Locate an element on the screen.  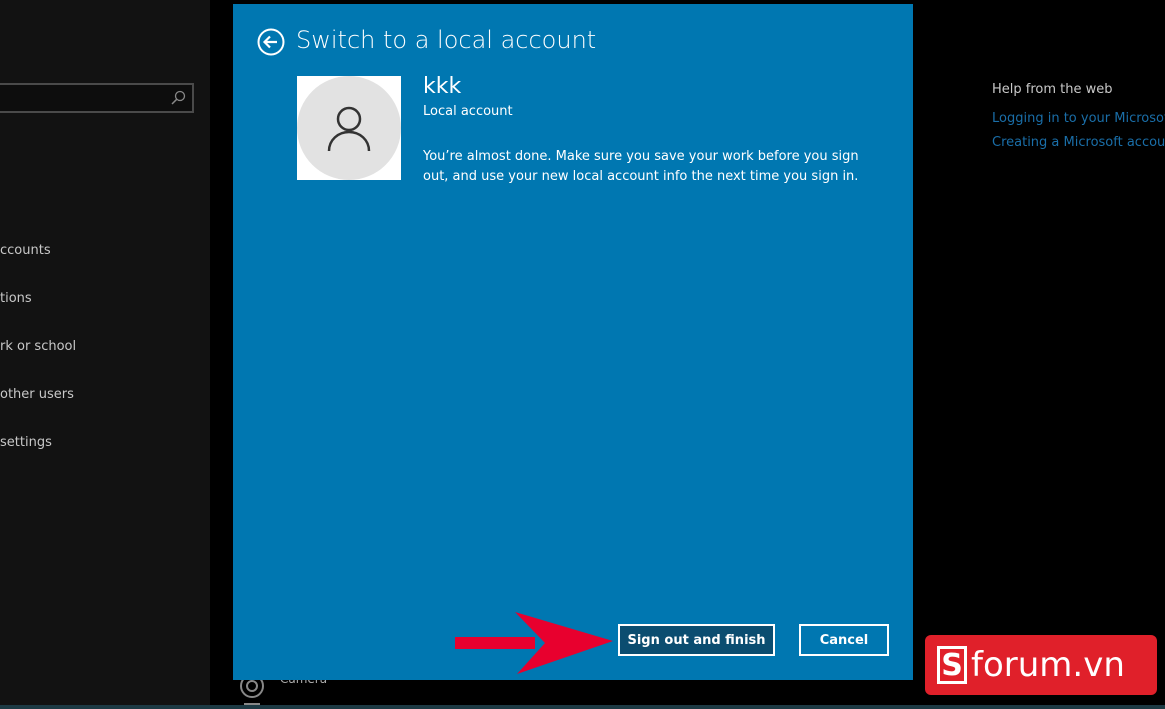
sforum-watermark-logo: S forum.vn is located at coordinates (1041, 665).